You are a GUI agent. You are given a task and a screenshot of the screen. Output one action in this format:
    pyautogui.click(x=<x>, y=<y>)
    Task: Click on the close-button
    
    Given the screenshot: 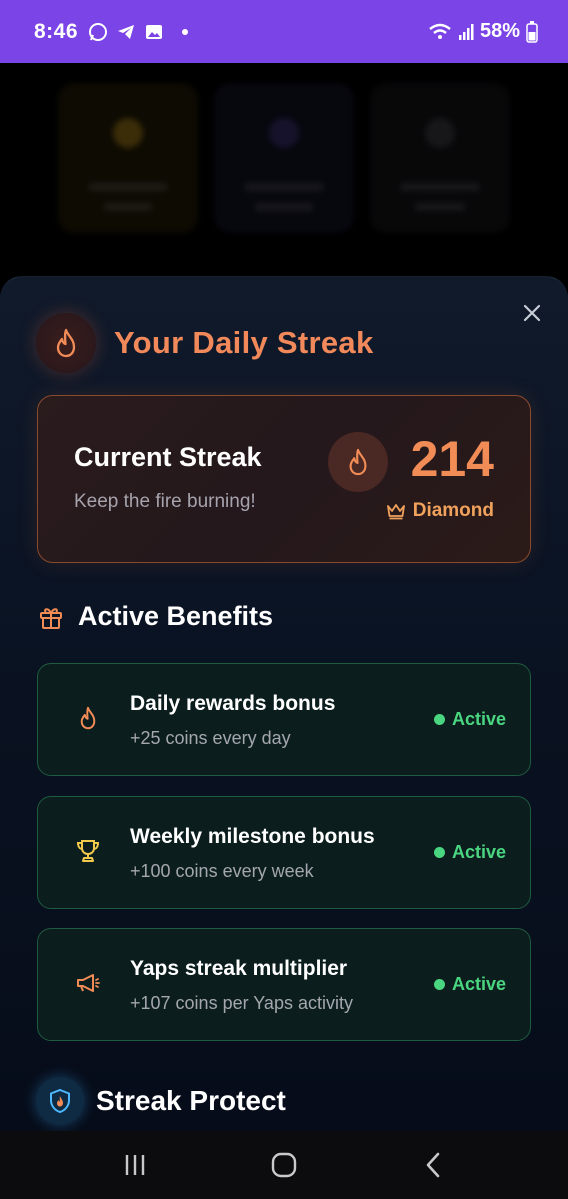 What is the action you would take?
    pyautogui.click(x=532, y=313)
    